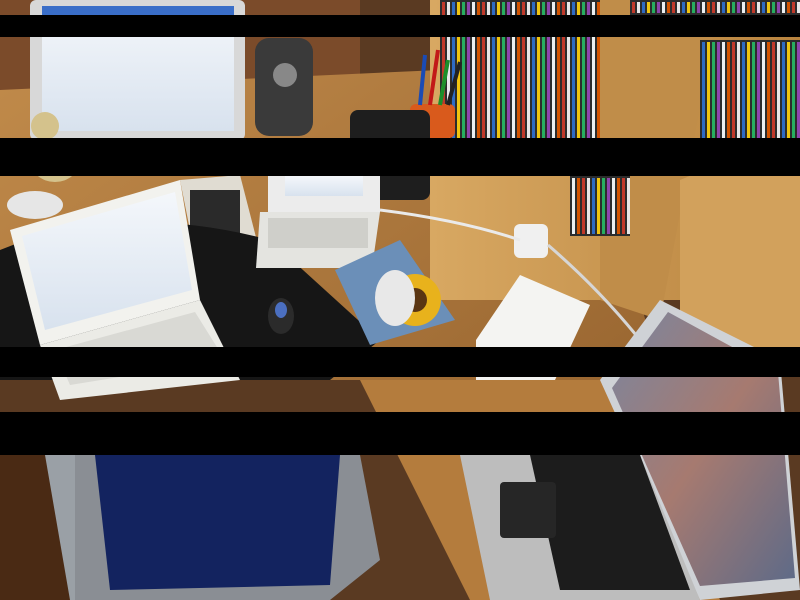 This screenshot has width=800, height=600. I want to click on mouse-light, so click(281, 310).